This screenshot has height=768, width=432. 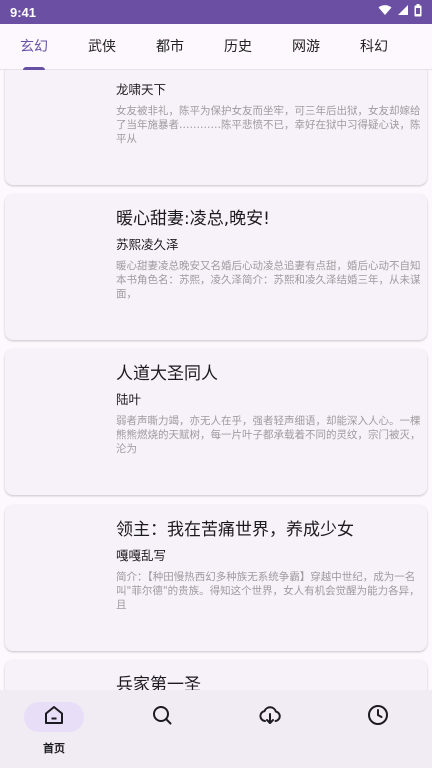 I want to click on book-author: 苏熙凌久泽, so click(x=147, y=244).